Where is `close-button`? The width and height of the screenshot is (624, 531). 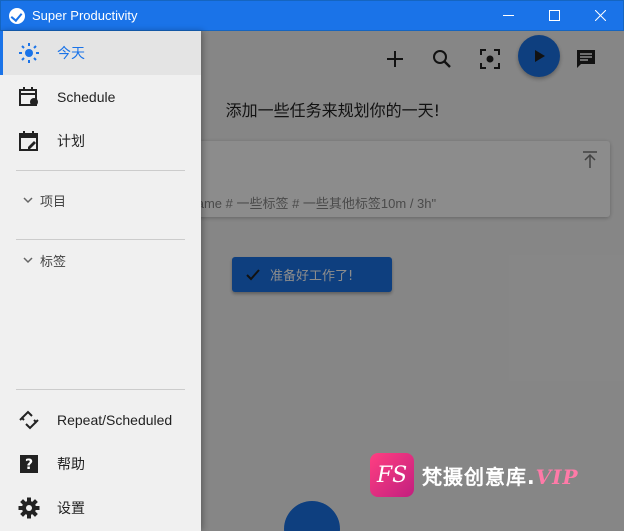 close-button is located at coordinates (600, 15).